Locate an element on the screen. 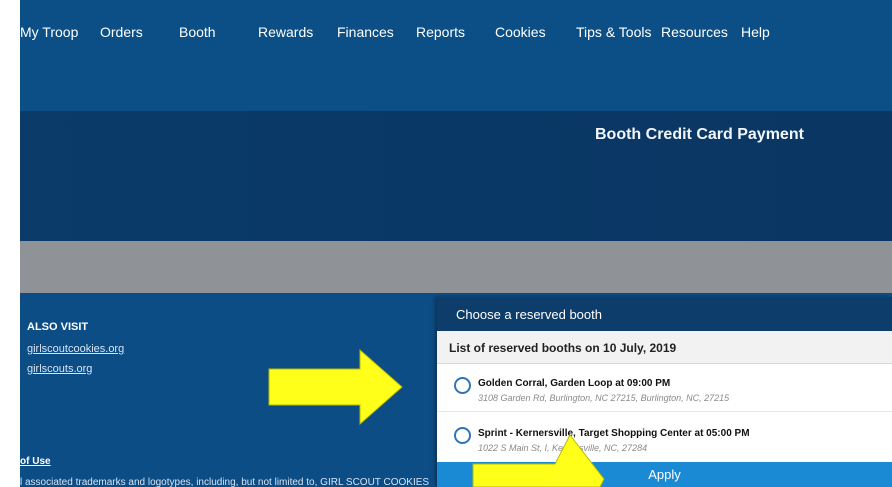 The height and width of the screenshot is (487, 892). nav-item-orders: Orders is located at coordinates (121, 32).